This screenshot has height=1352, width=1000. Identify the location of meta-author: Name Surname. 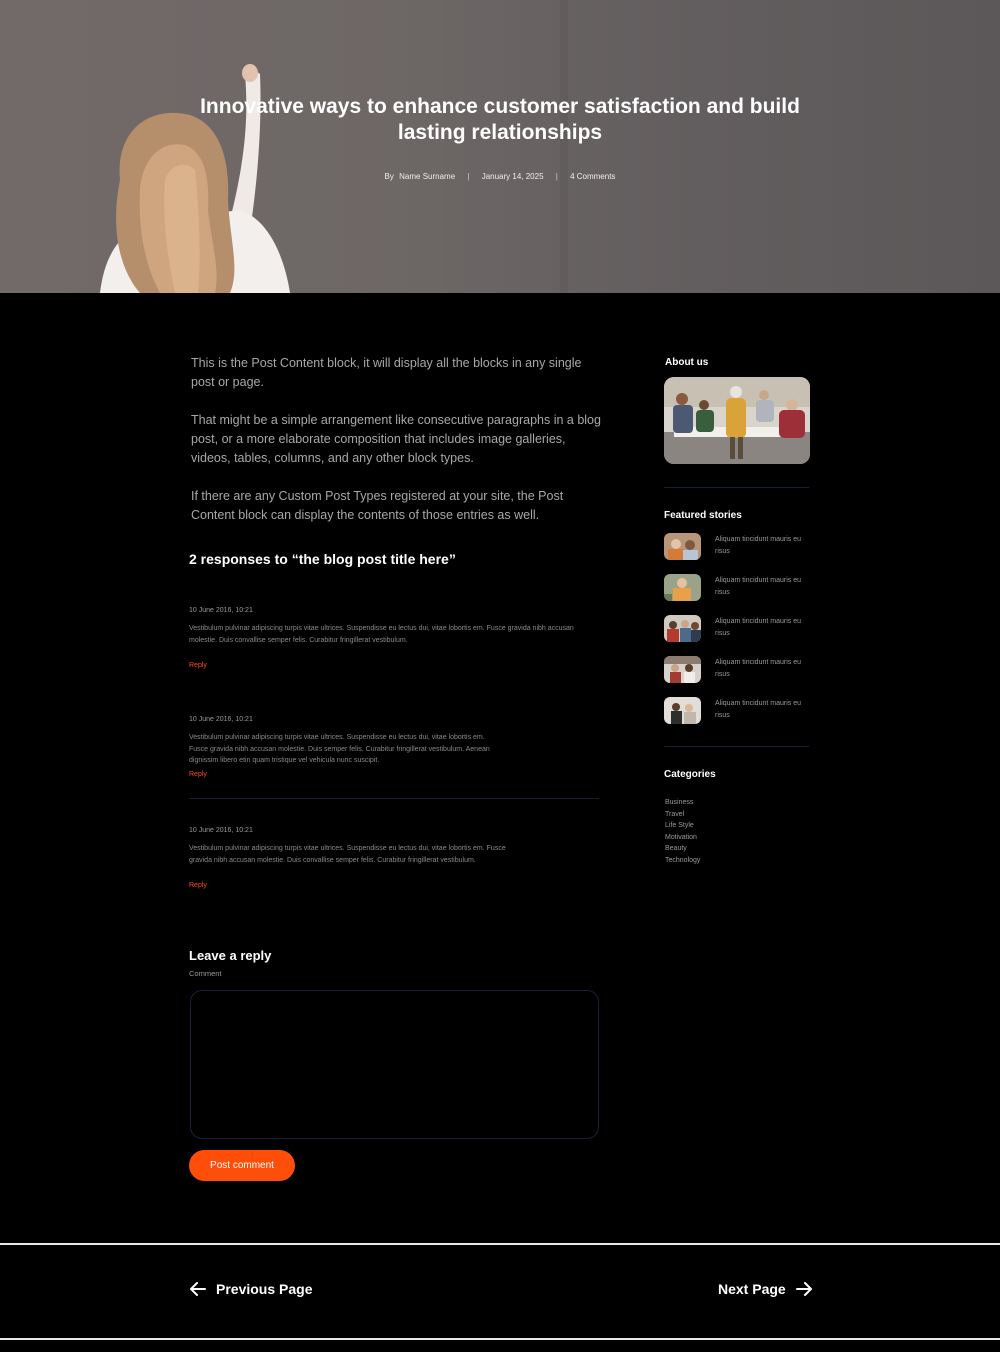
(427, 176).